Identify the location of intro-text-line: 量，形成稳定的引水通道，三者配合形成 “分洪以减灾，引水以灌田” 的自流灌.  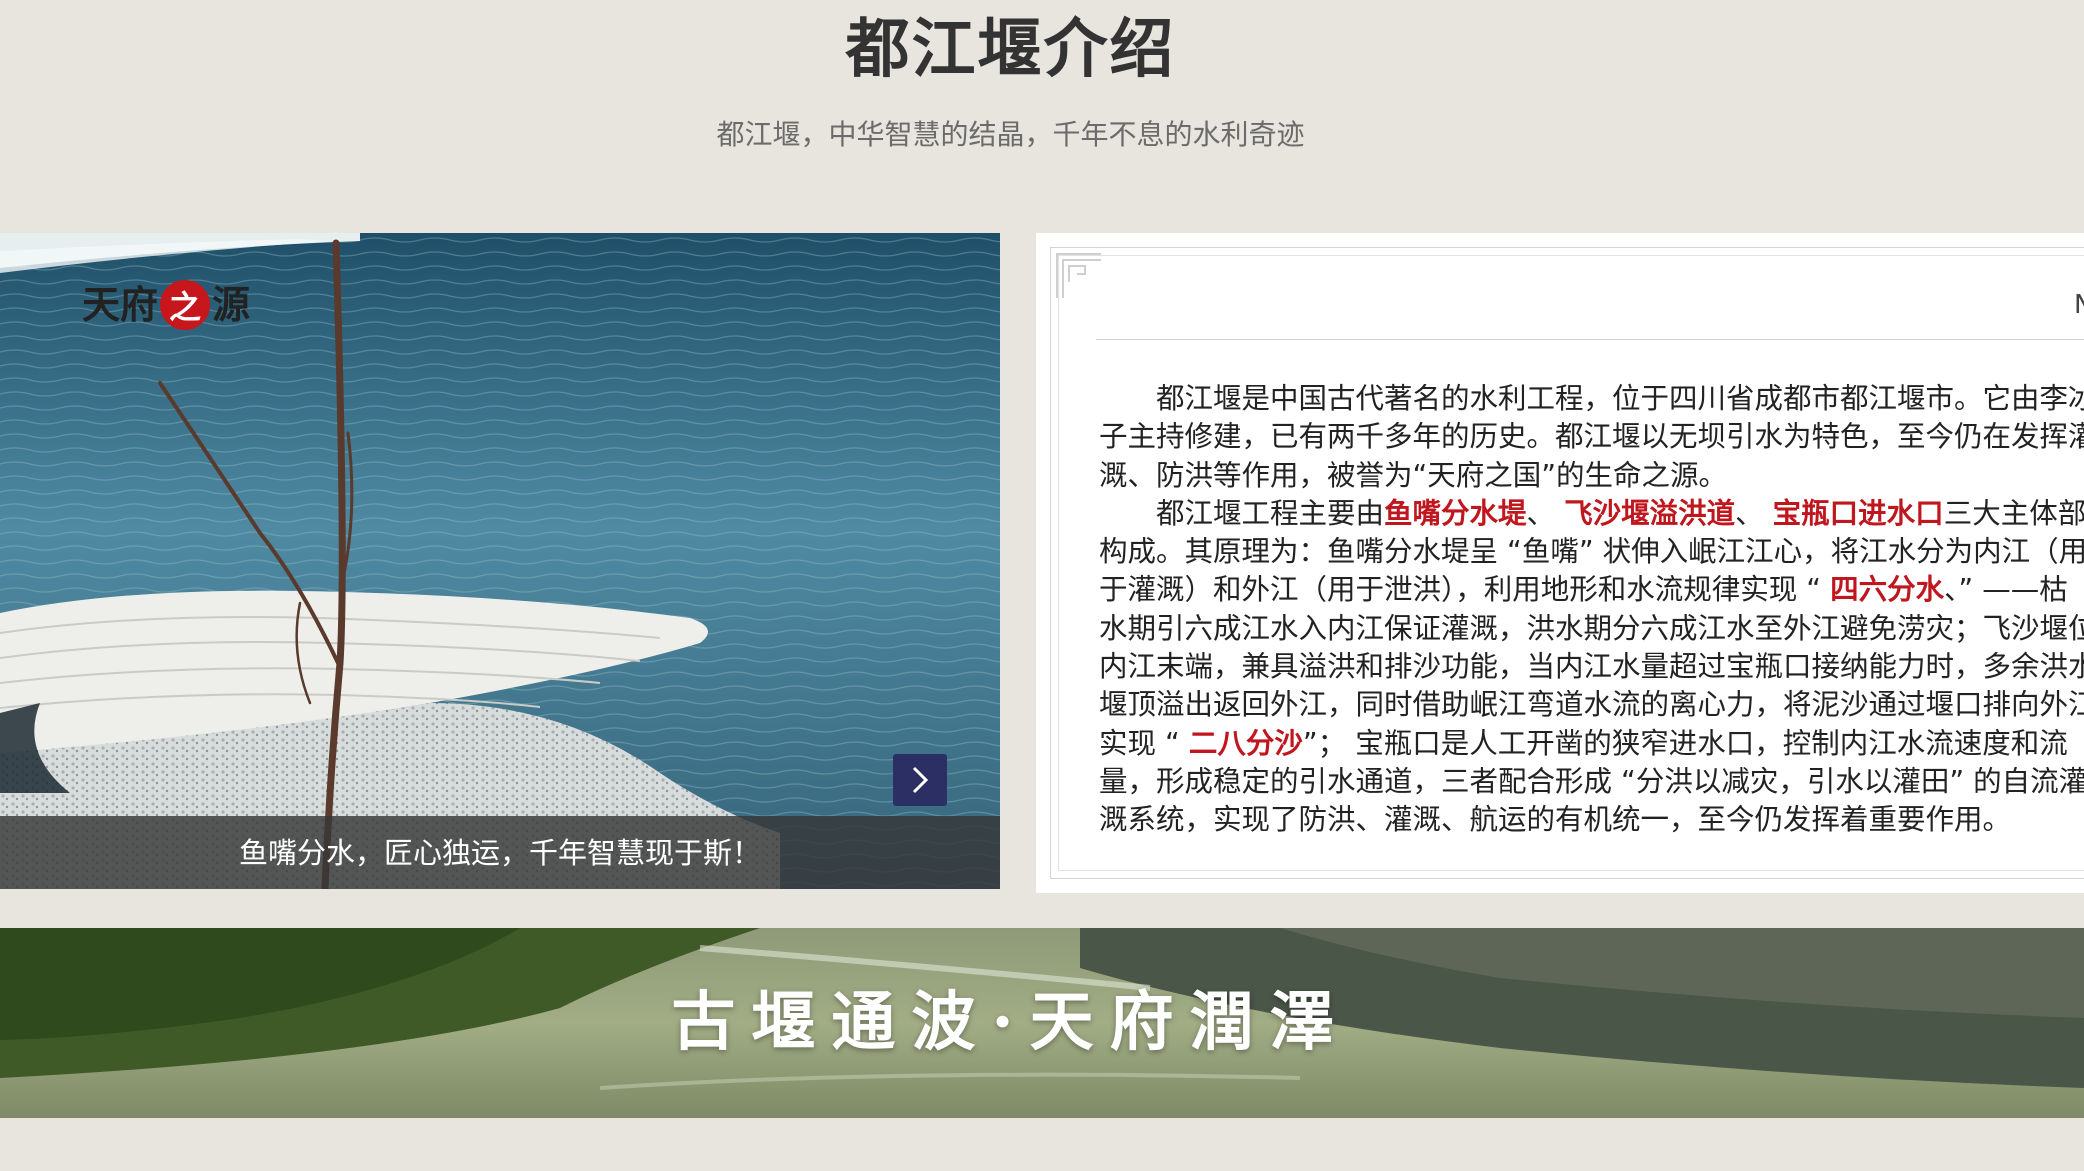
(1591, 782).